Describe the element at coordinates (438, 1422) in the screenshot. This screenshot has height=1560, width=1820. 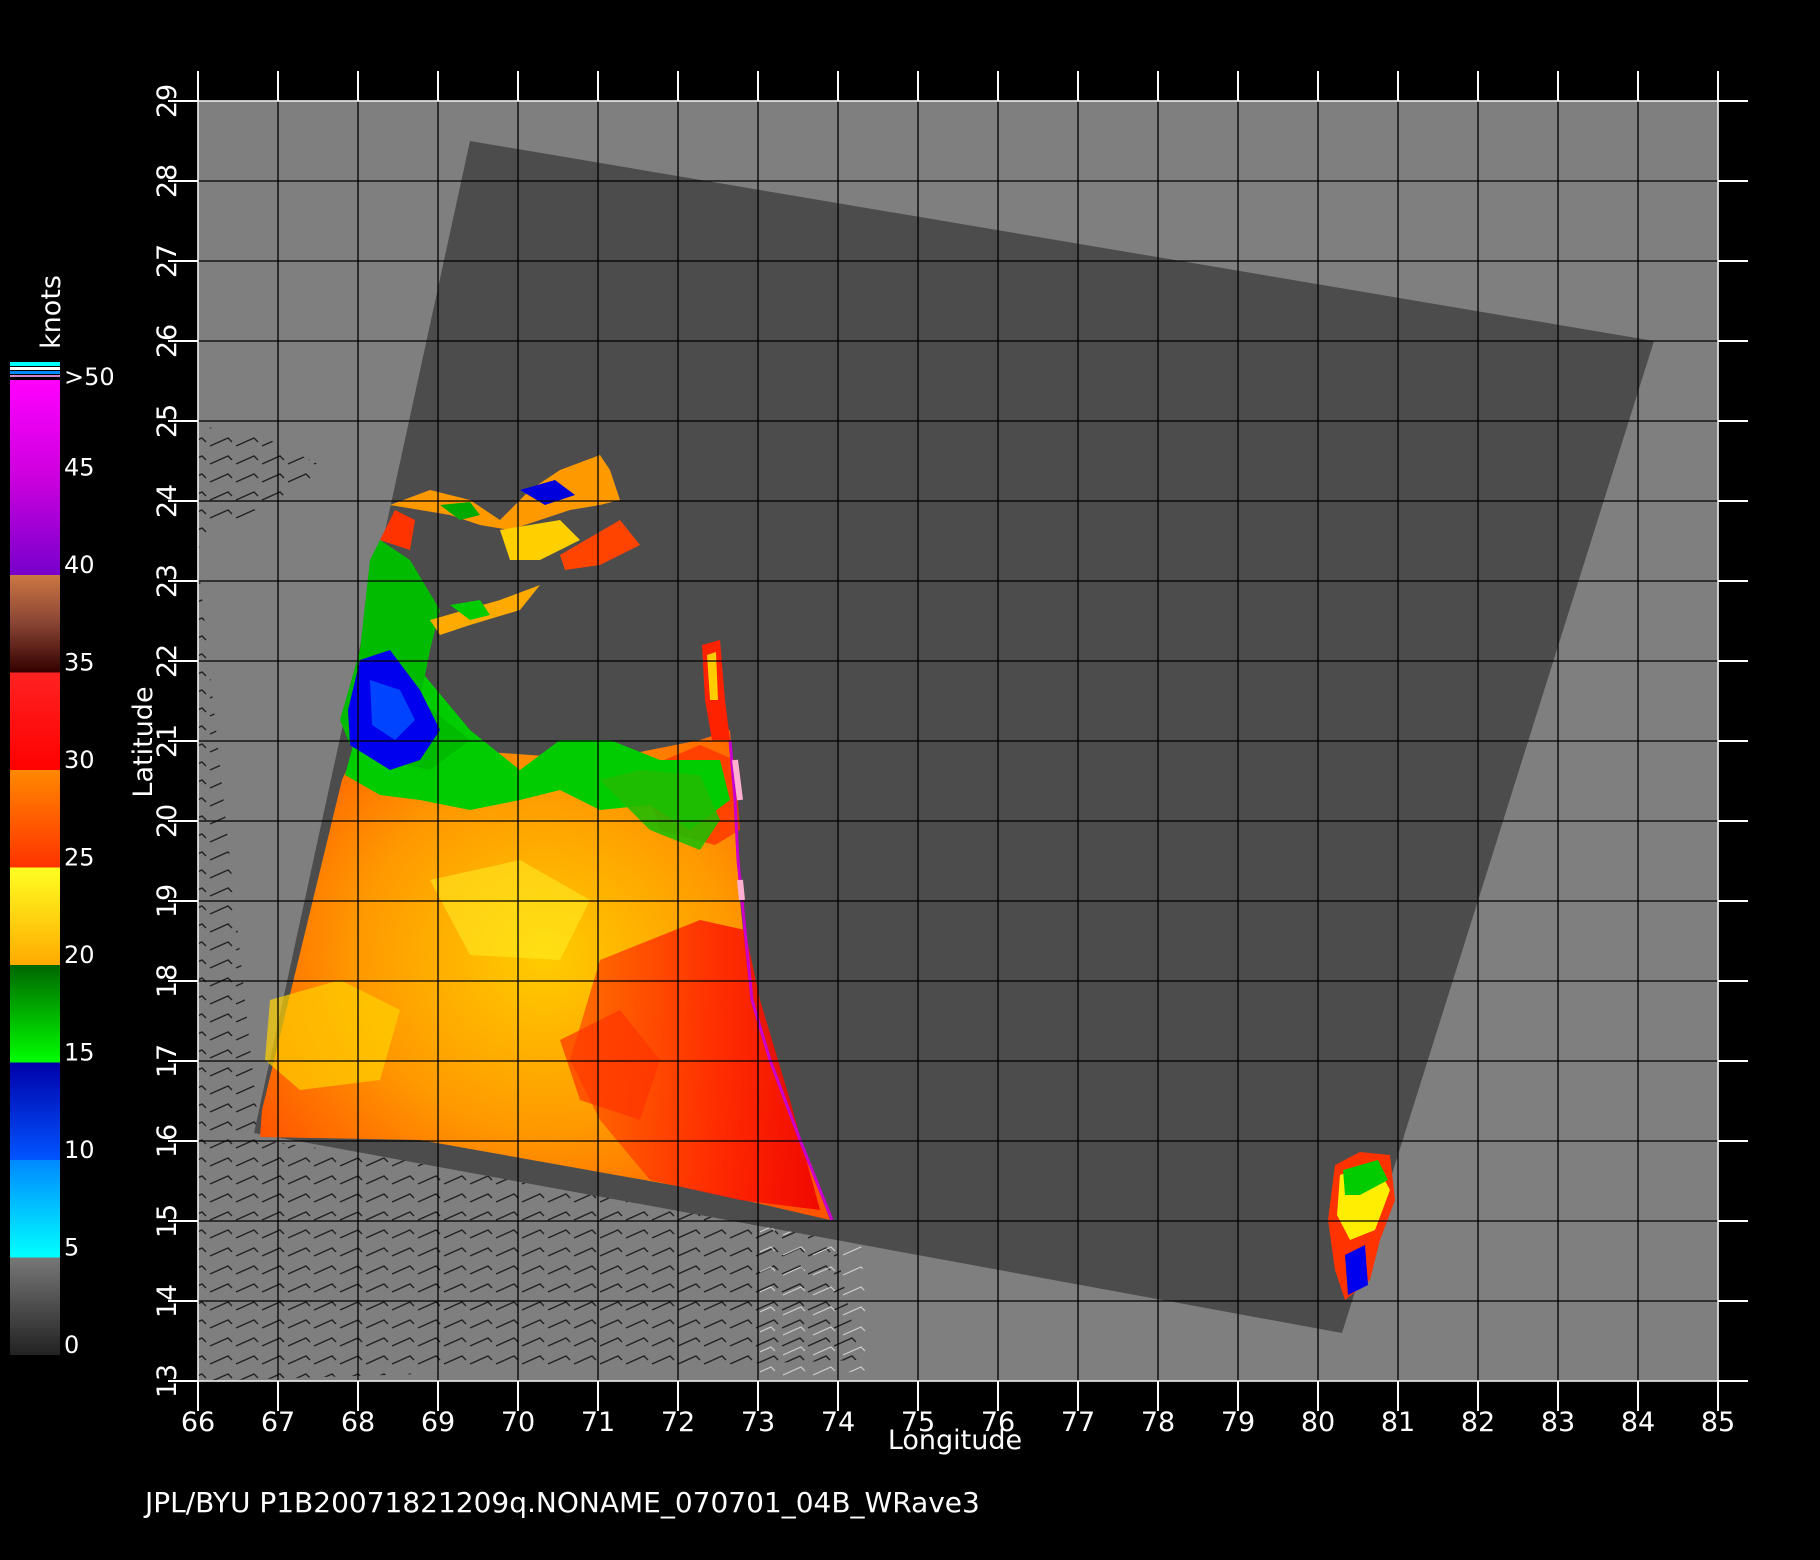
I see `lon-tick-label: 69` at that location.